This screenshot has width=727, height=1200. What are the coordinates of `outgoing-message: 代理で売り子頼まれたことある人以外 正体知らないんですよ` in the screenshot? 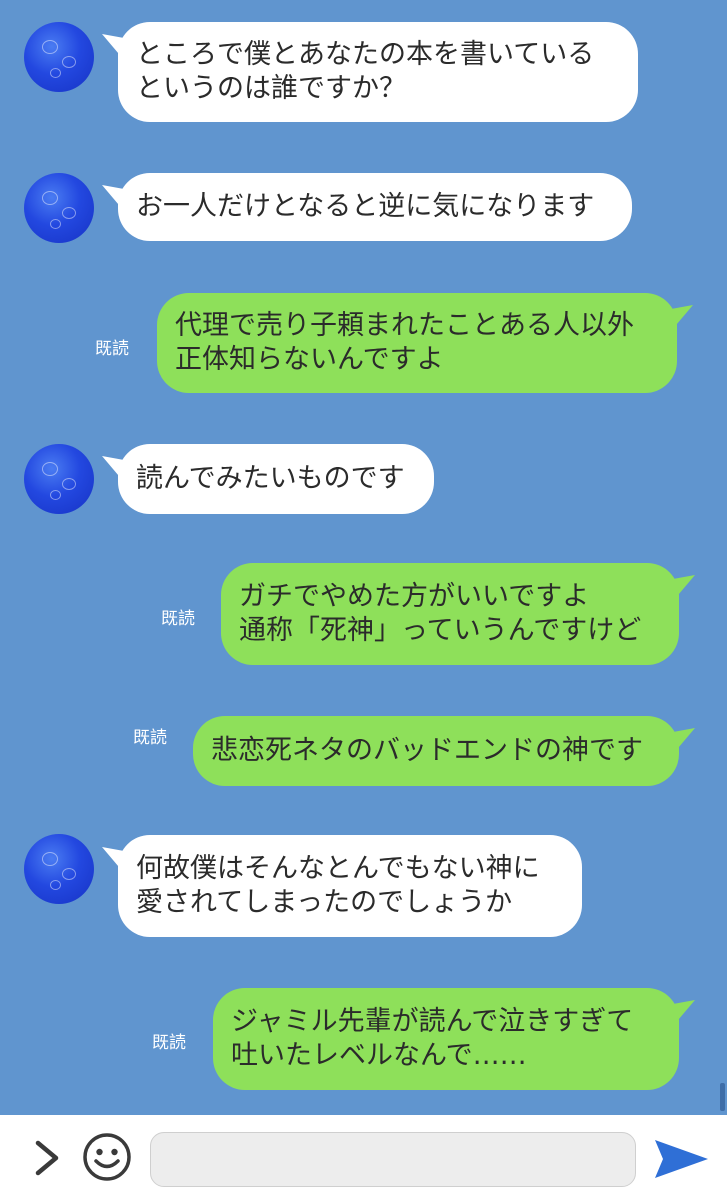 It's located at (425, 343).